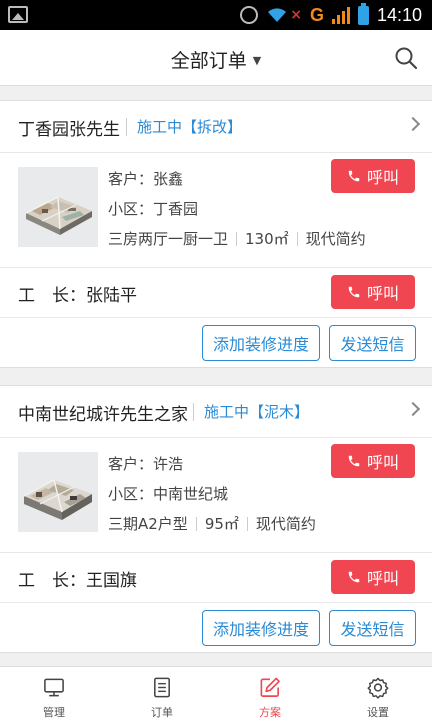 This screenshot has height=720, width=432. Describe the element at coordinates (340, 15) in the screenshot. I see `signal-icon` at that location.